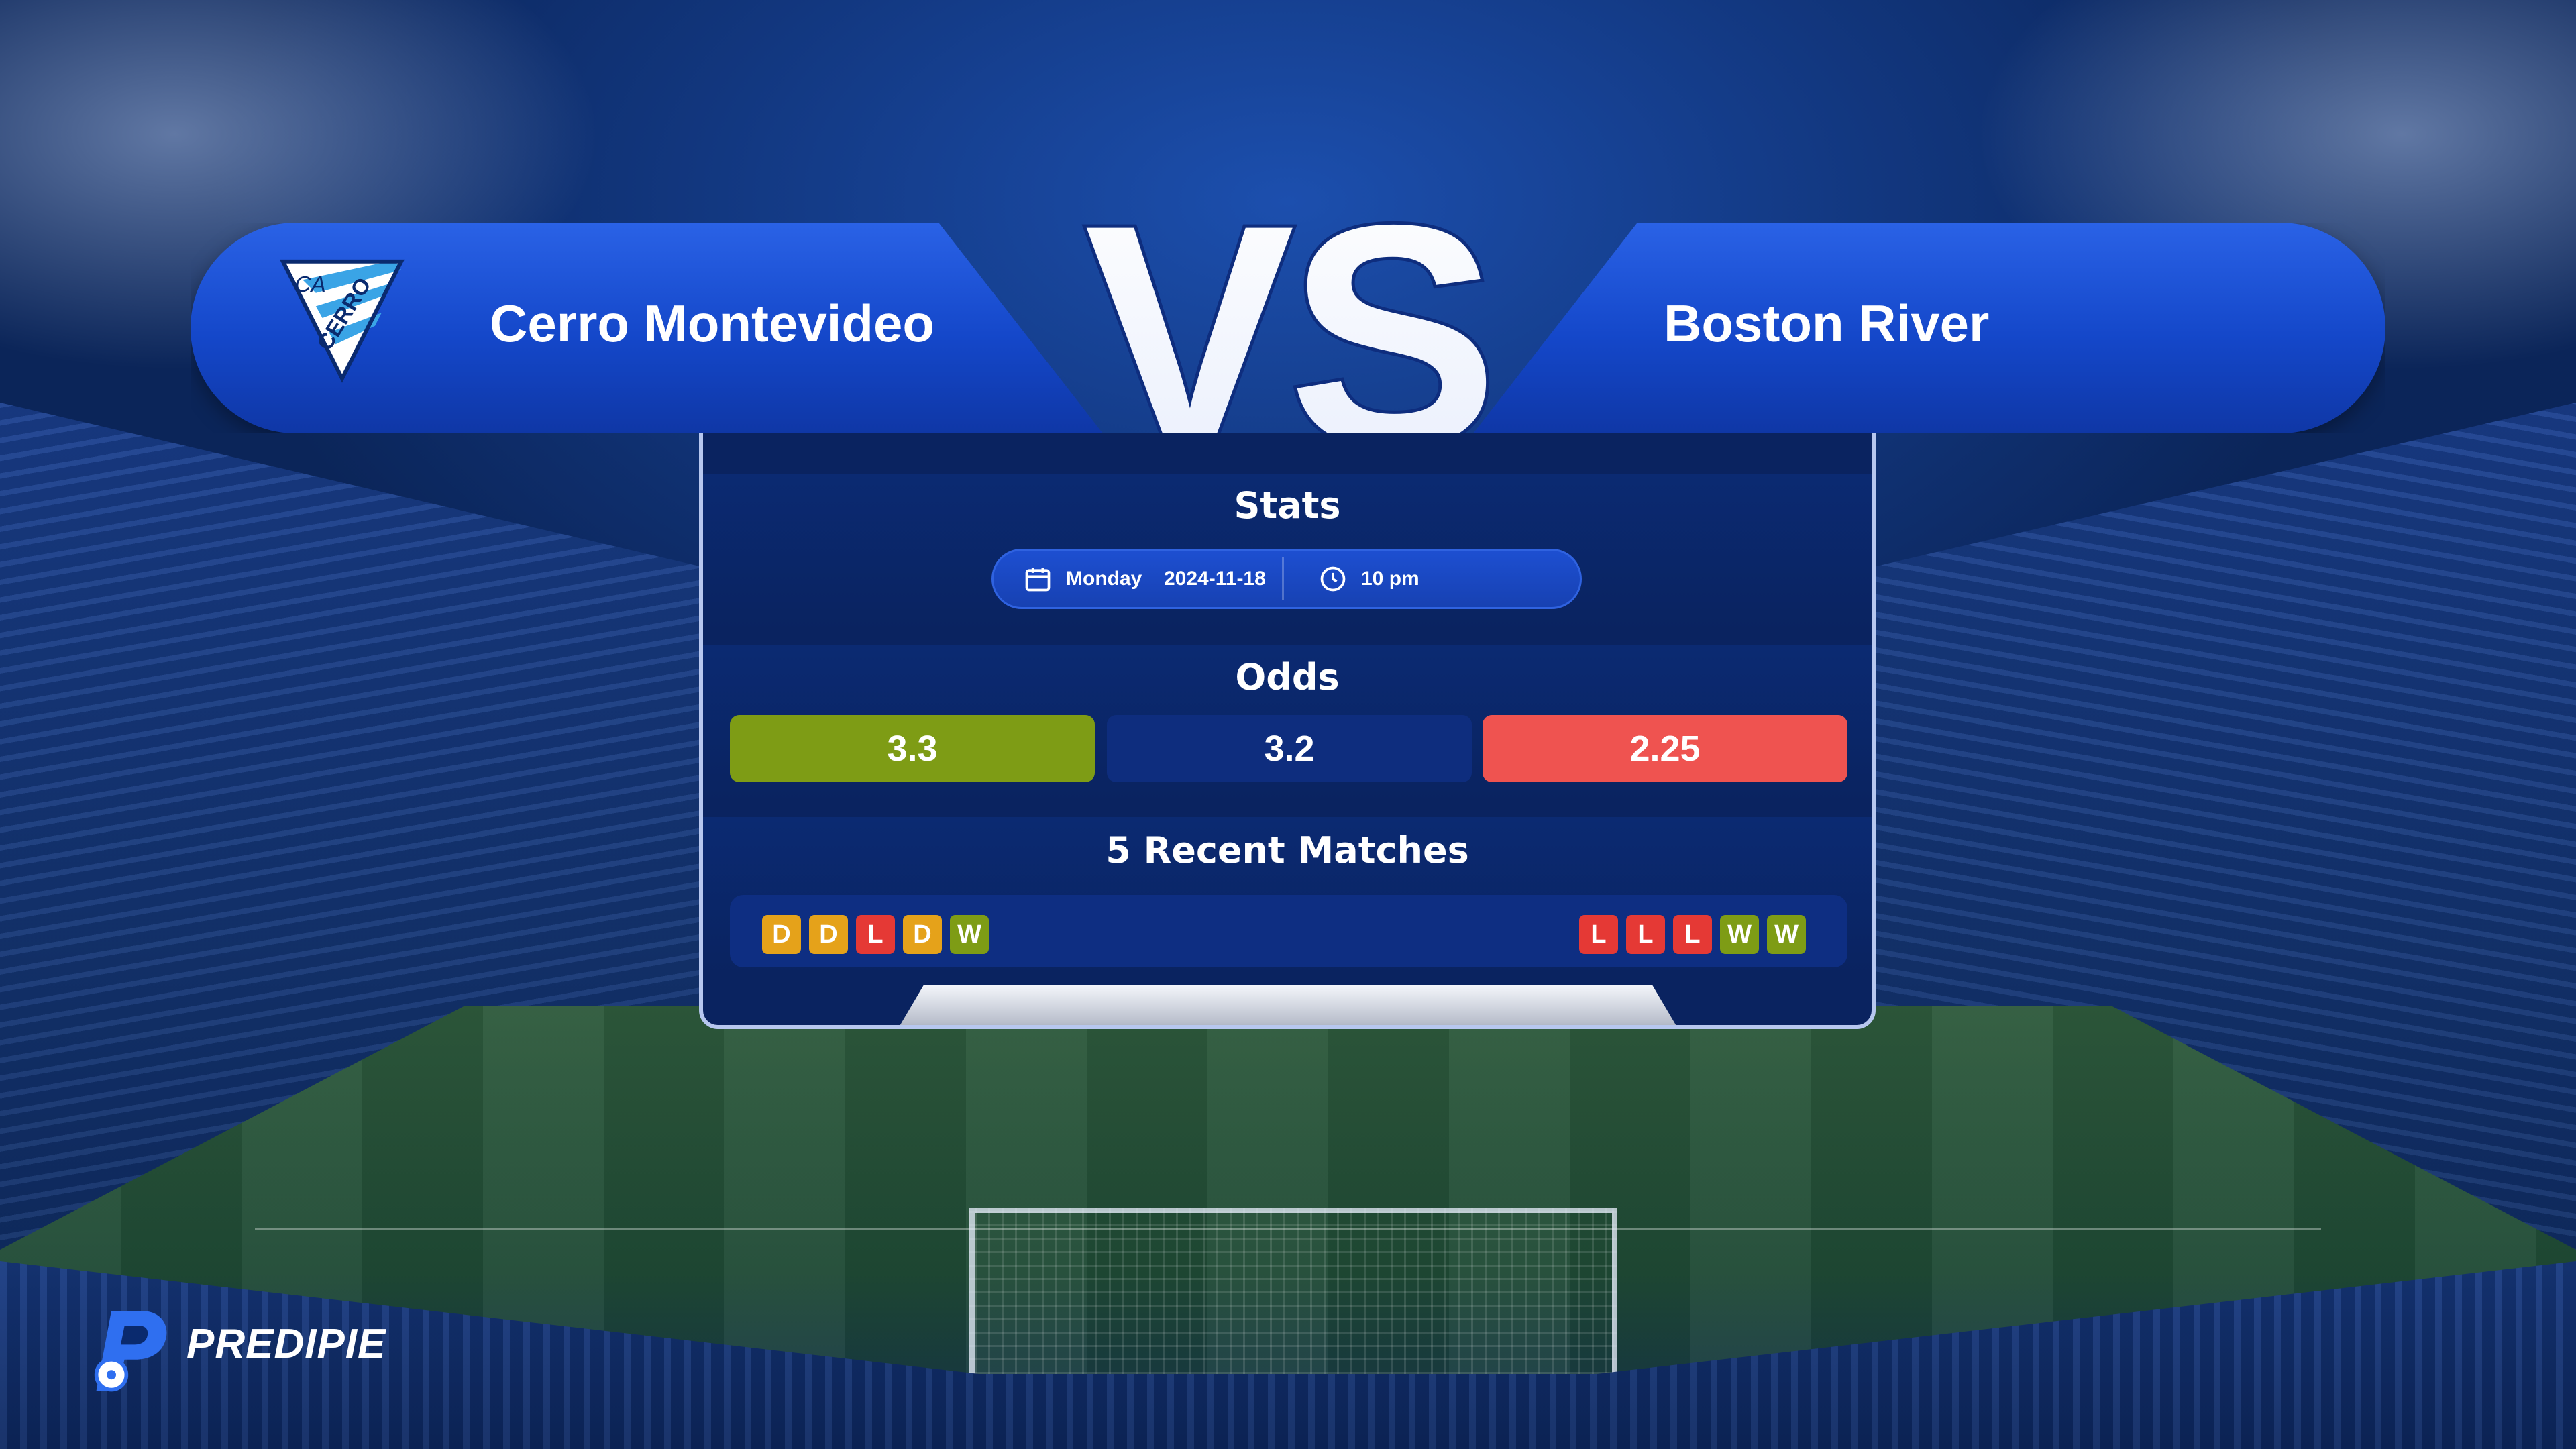 This screenshot has width=2576, height=1449. I want to click on cerro-crest-icon: CA CERRO, so click(342, 321).